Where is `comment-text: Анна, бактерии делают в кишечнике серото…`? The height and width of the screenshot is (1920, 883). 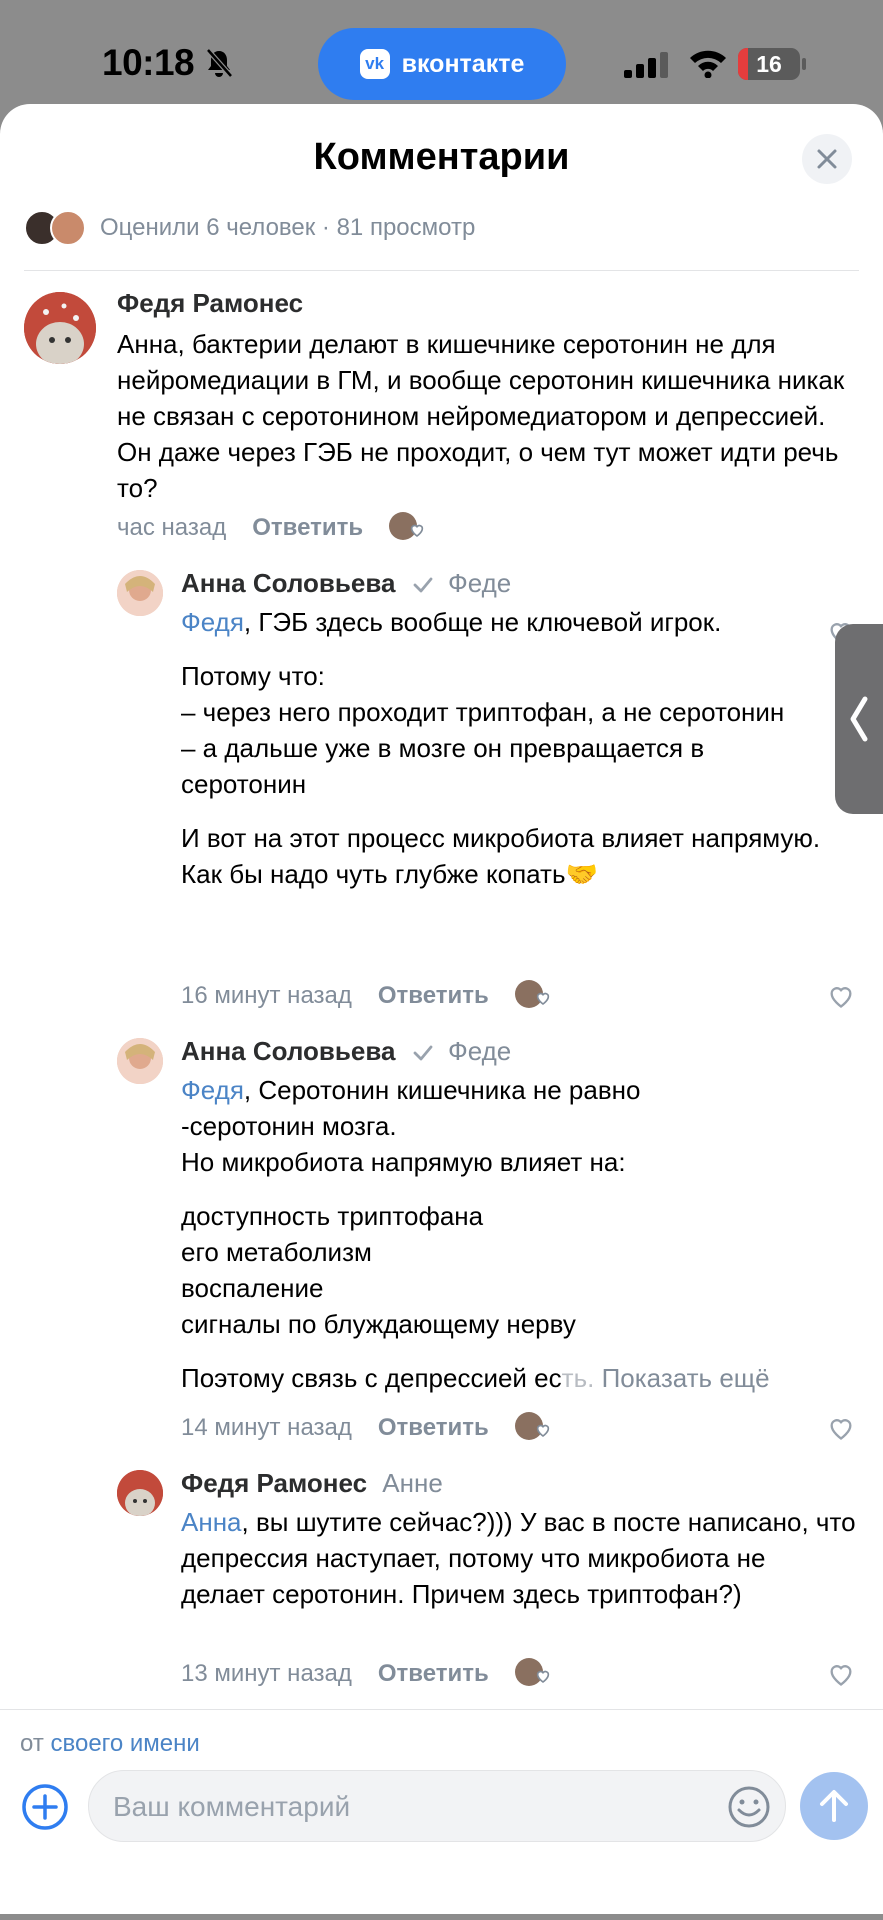 comment-text: Анна, бактерии делают в кишечнике серото… is located at coordinates (482, 416).